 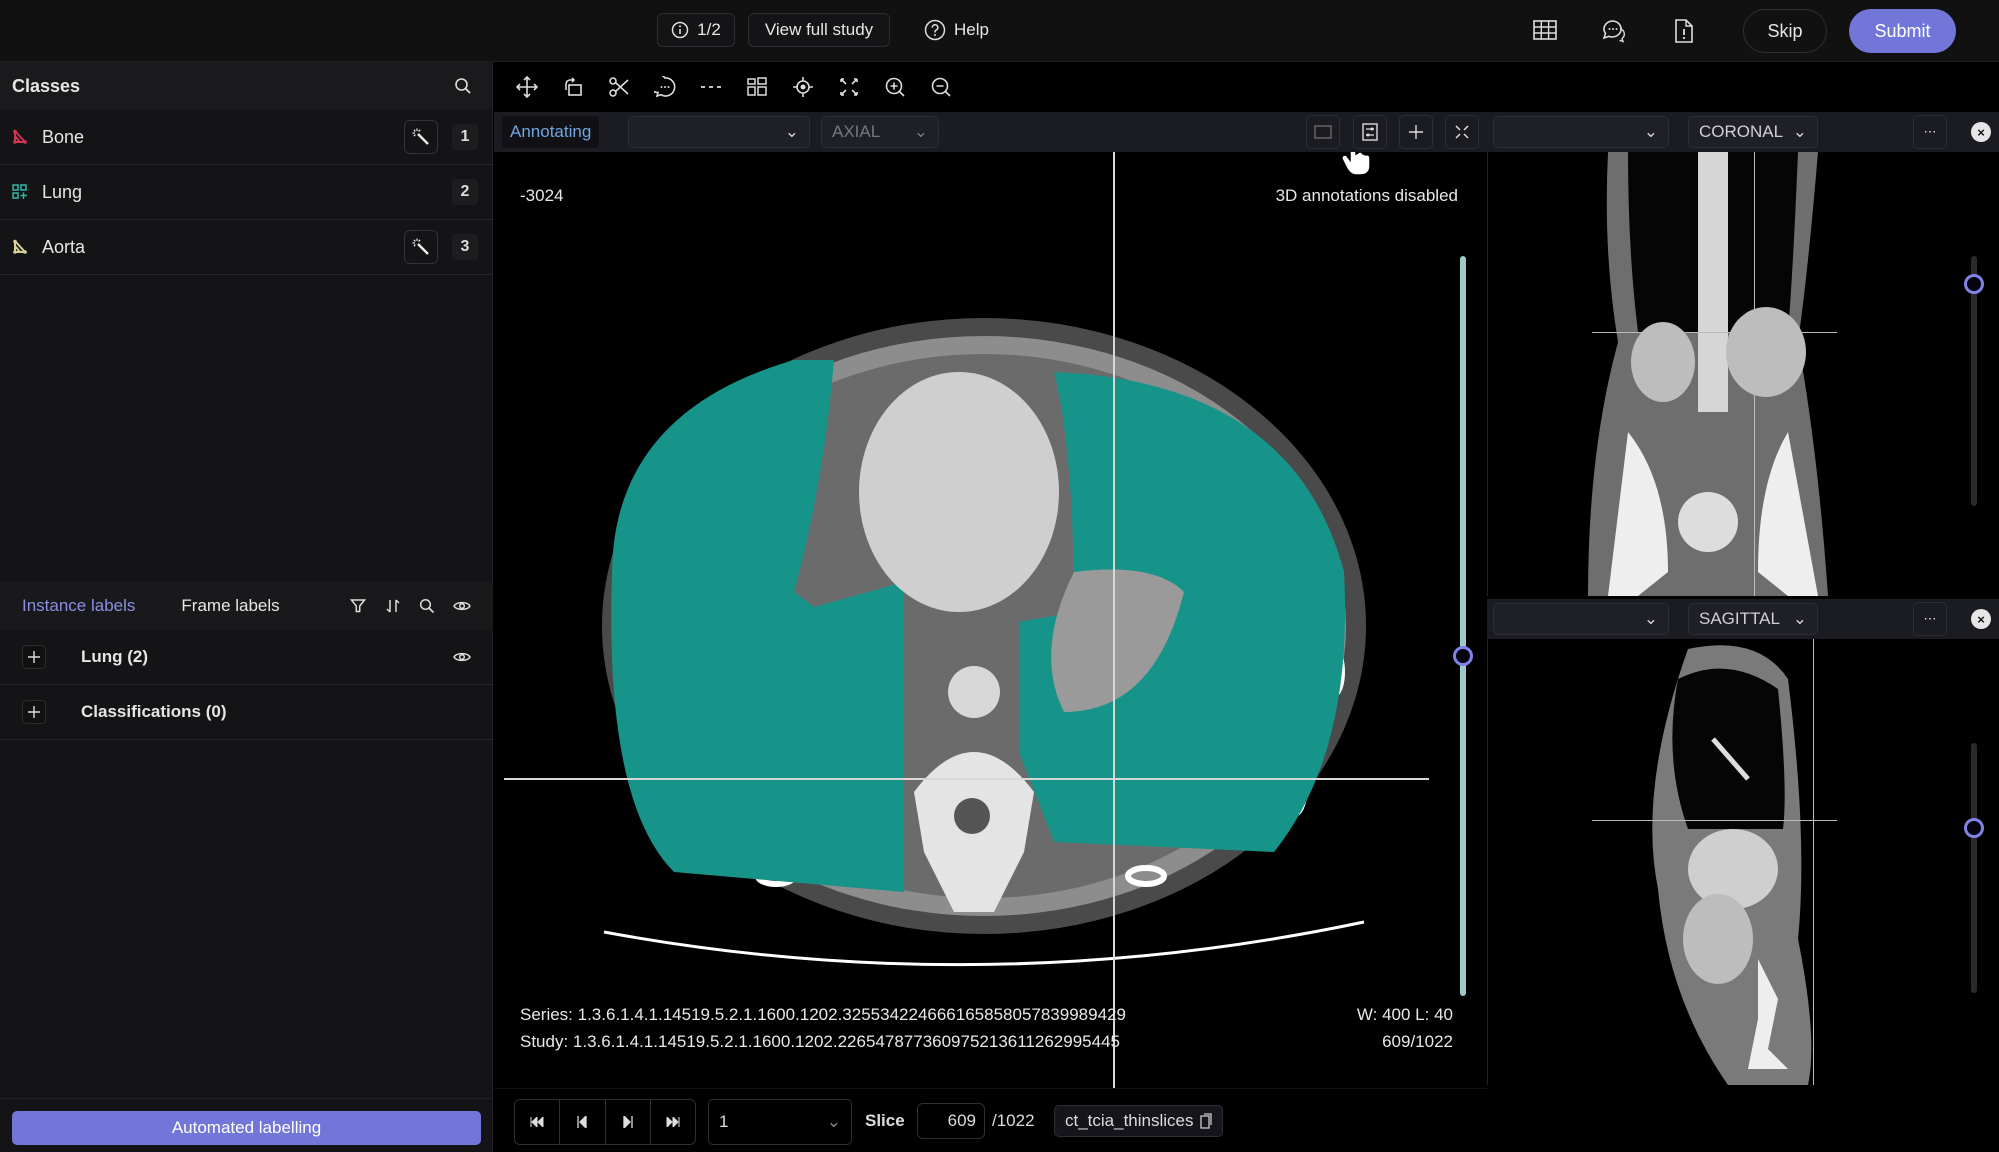 What do you see at coordinates (583, 1122) in the screenshot?
I see `previous-frame-button` at bounding box center [583, 1122].